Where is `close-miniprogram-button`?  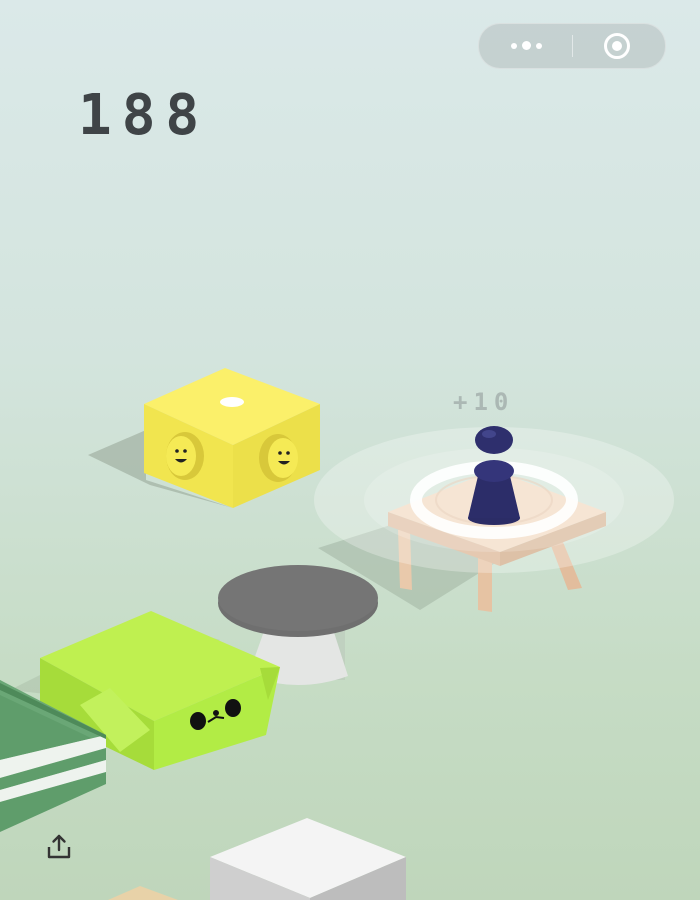 close-miniprogram-button is located at coordinates (619, 46).